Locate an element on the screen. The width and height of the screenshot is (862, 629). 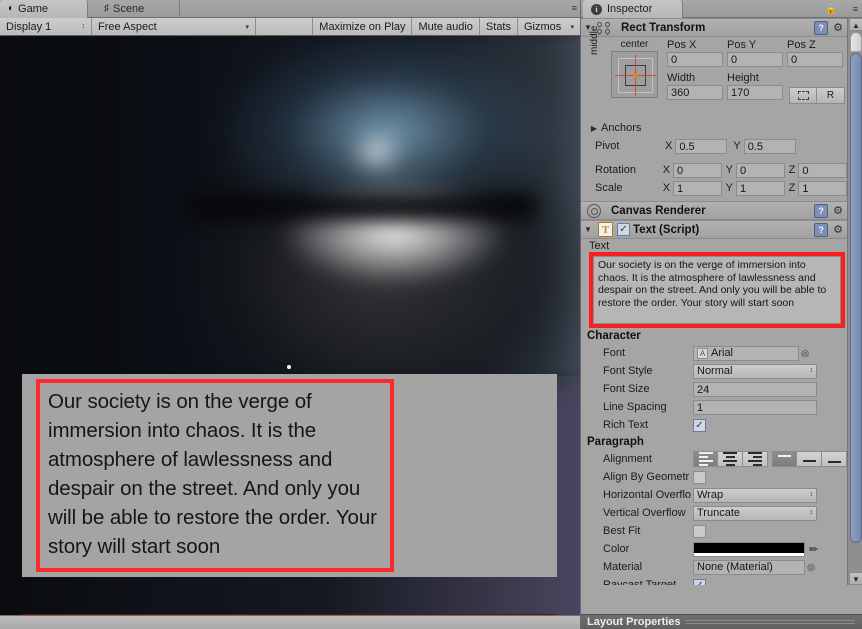
stats-button: Stats is located at coordinates (498, 26).